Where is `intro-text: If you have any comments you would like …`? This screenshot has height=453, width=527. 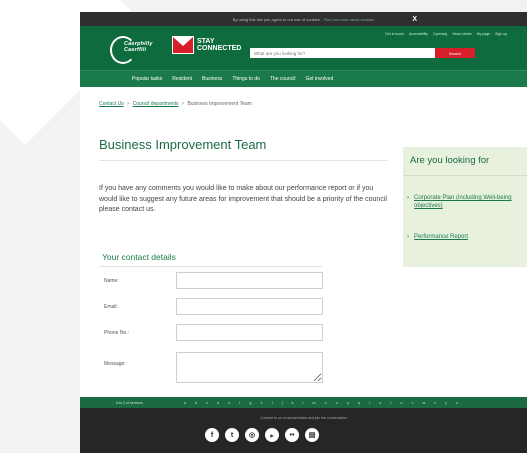
intro-text: If you have any comments you would like … is located at coordinates (243, 199).